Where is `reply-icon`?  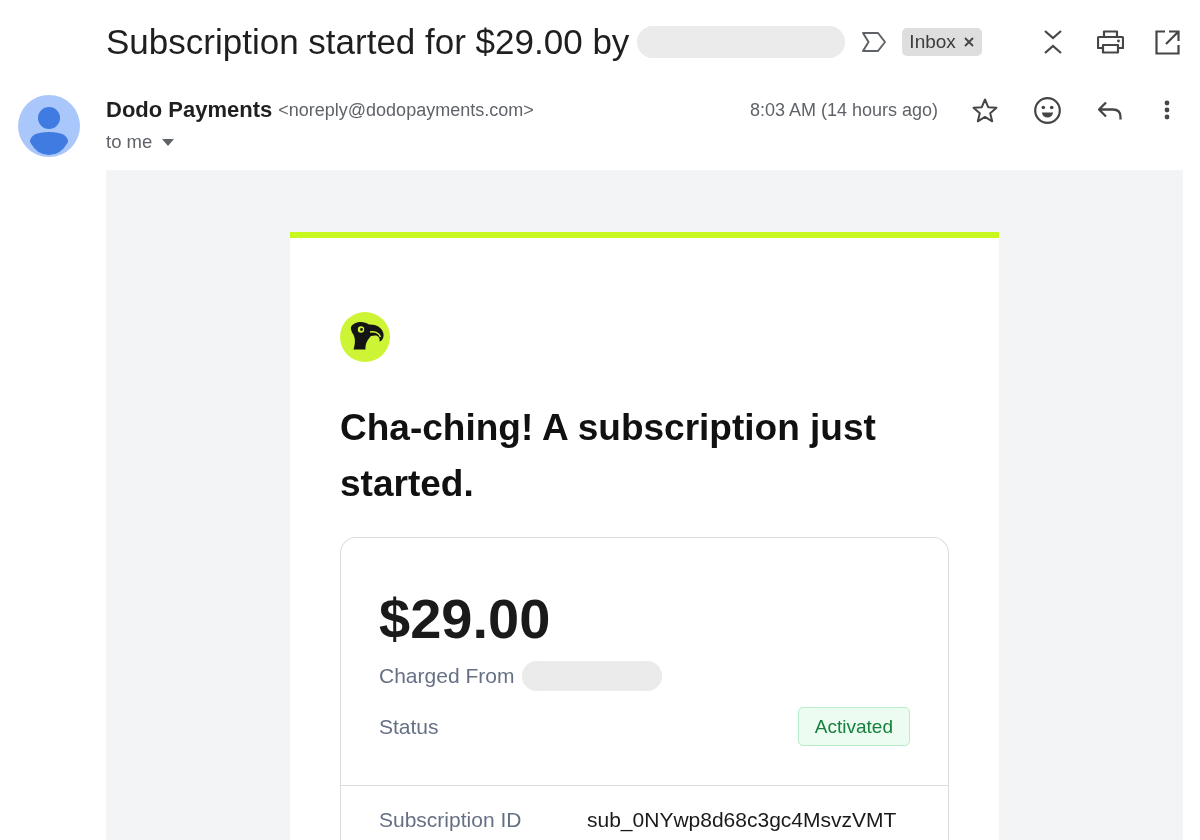
reply-icon is located at coordinates (1109, 110).